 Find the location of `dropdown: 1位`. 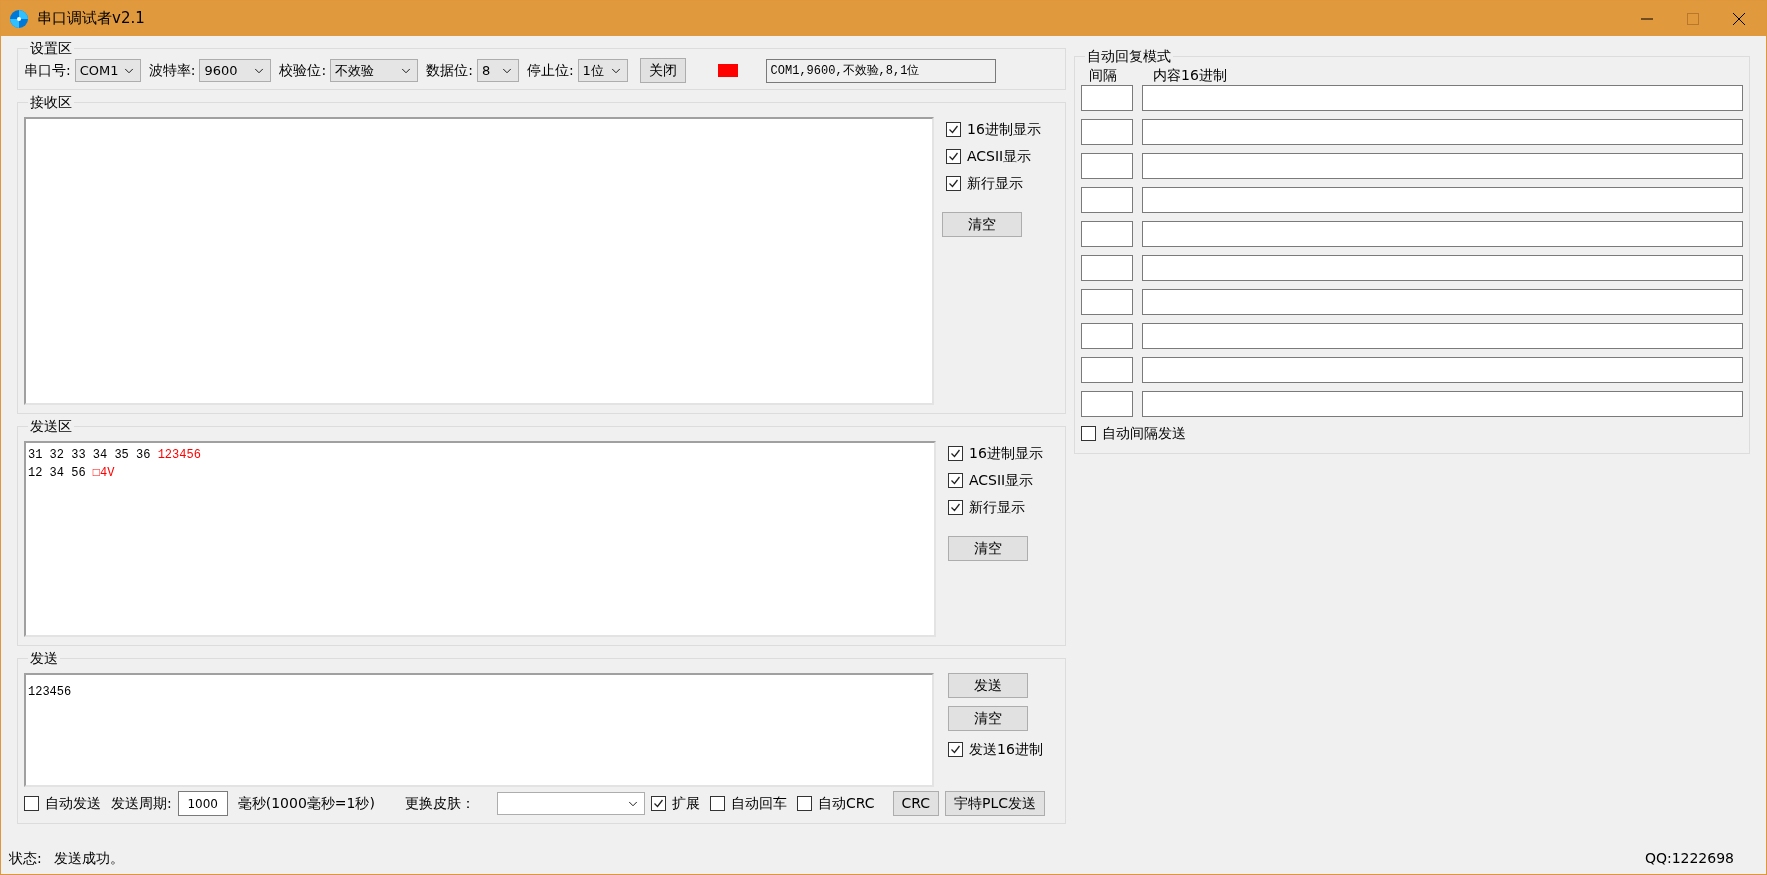

dropdown: 1位 is located at coordinates (602, 70).